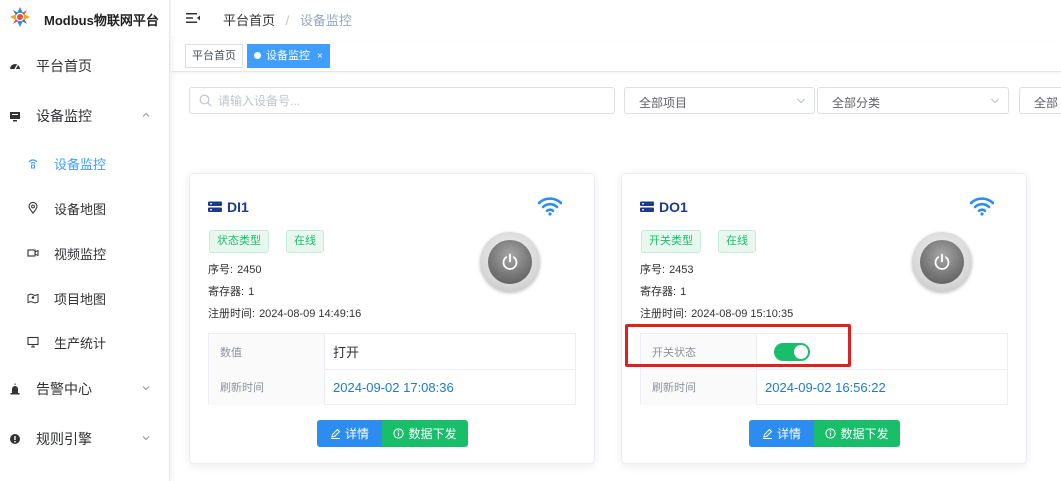 This screenshot has width=1061, height=481. What do you see at coordinates (205, 100) in the screenshot?
I see `search-icon` at bounding box center [205, 100].